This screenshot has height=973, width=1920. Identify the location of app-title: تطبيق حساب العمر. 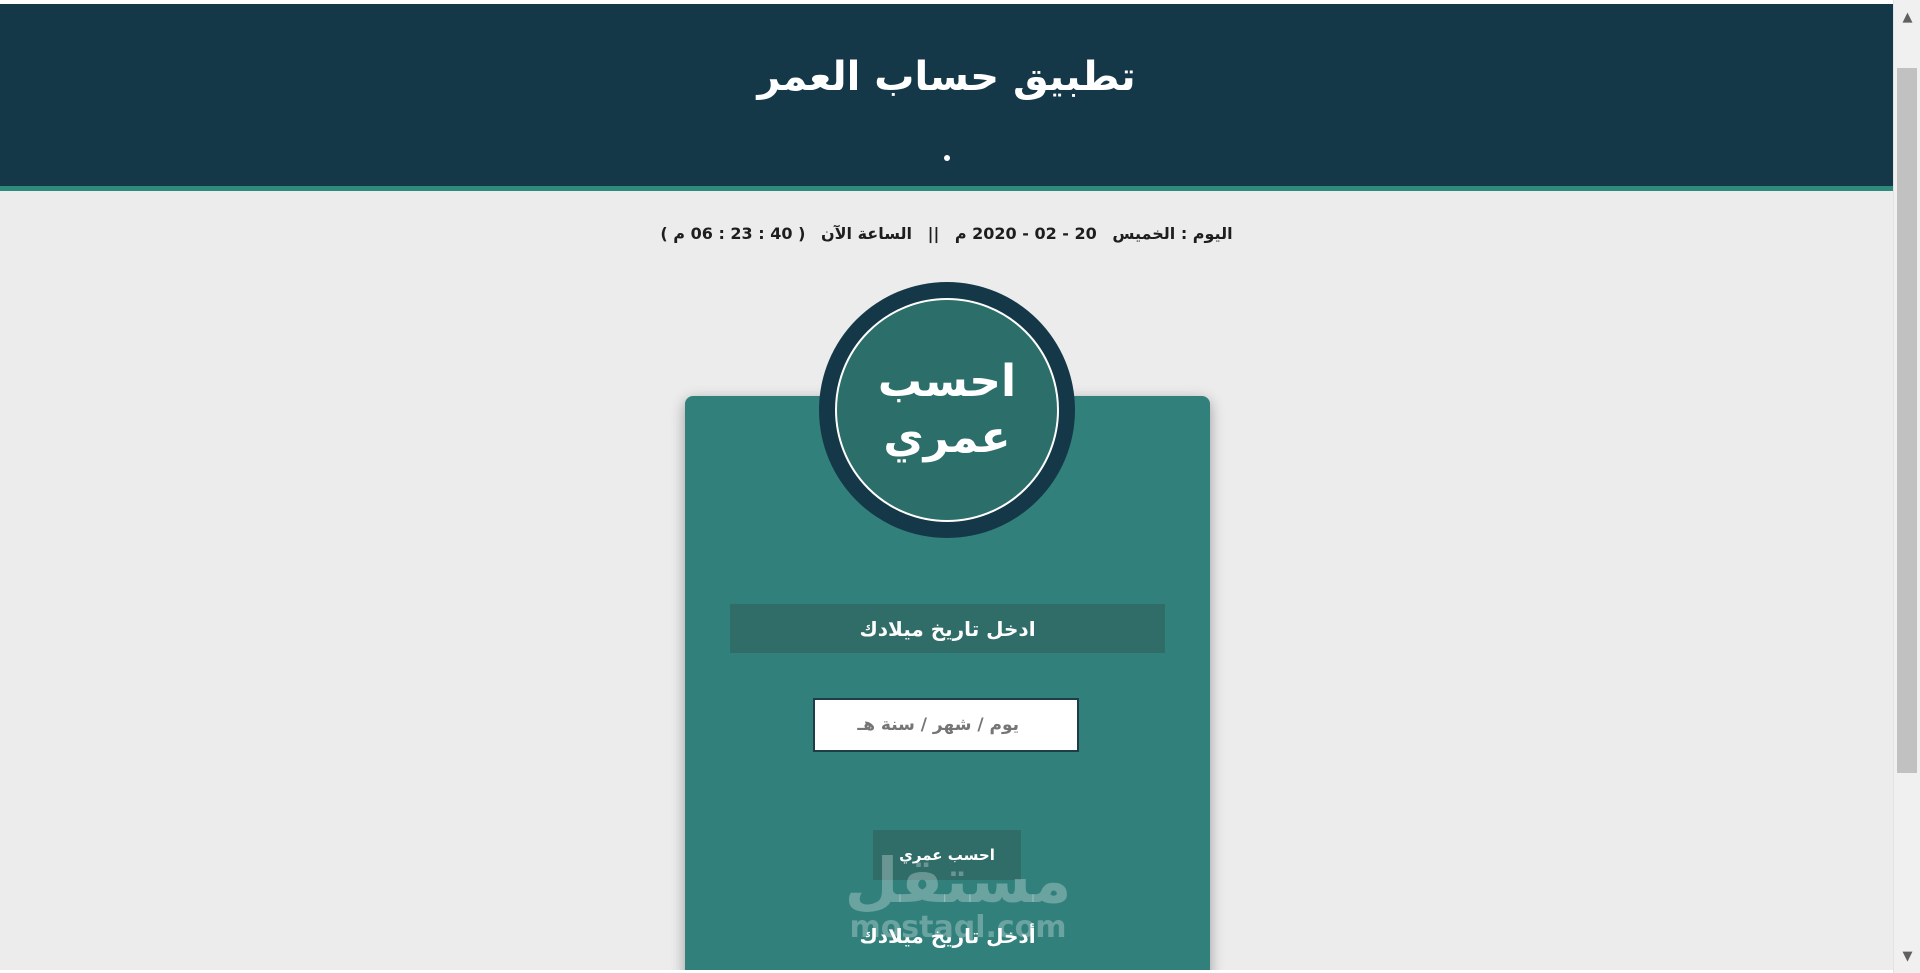
(946, 77).